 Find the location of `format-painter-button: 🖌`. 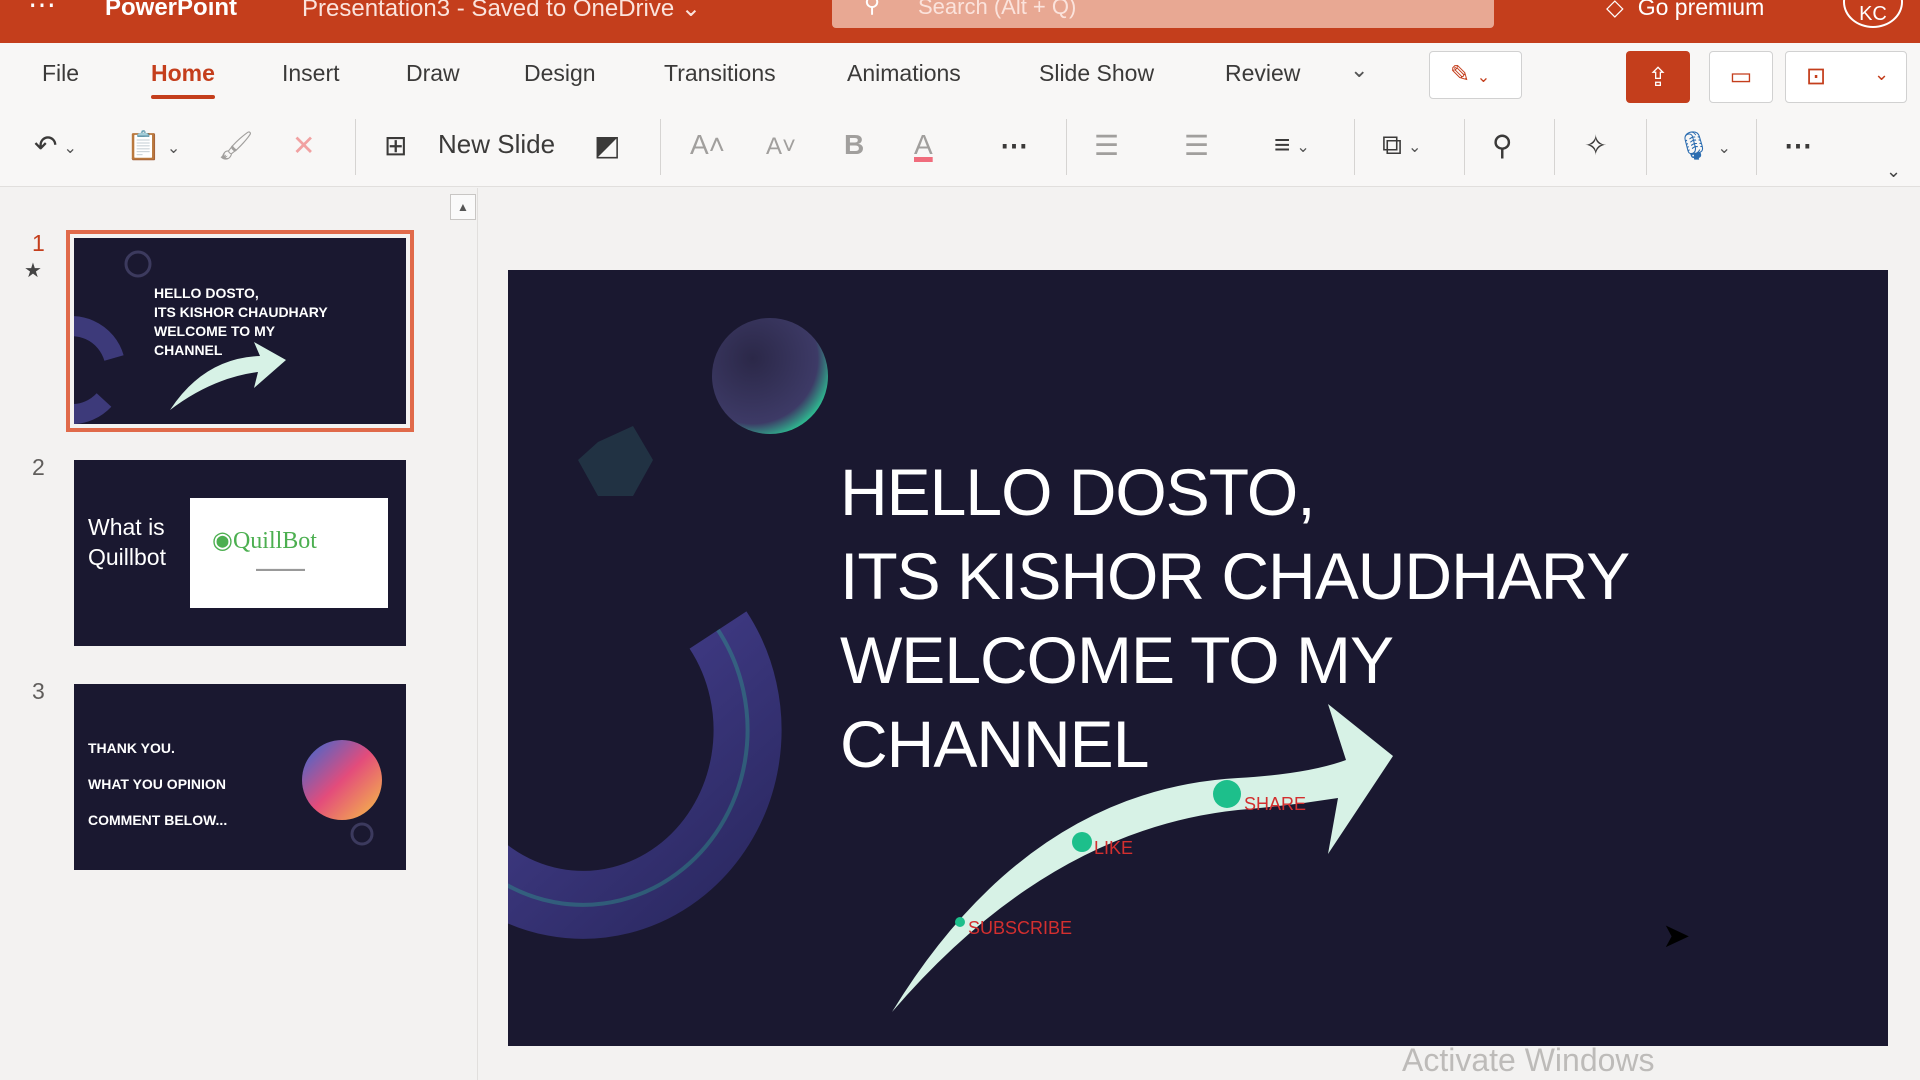

format-painter-button: 🖌 is located at coordinates (236, 145).